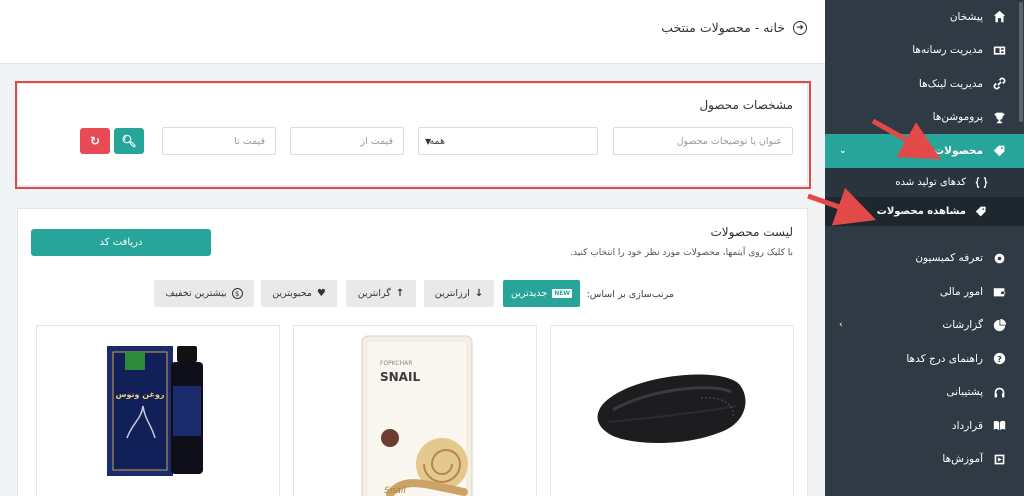 The image size is (1024, 496). What do you see at coordinates (842, 206) in the screenshot?
I see `annotation-arrow-view-products` at bounding box center [842, 206].